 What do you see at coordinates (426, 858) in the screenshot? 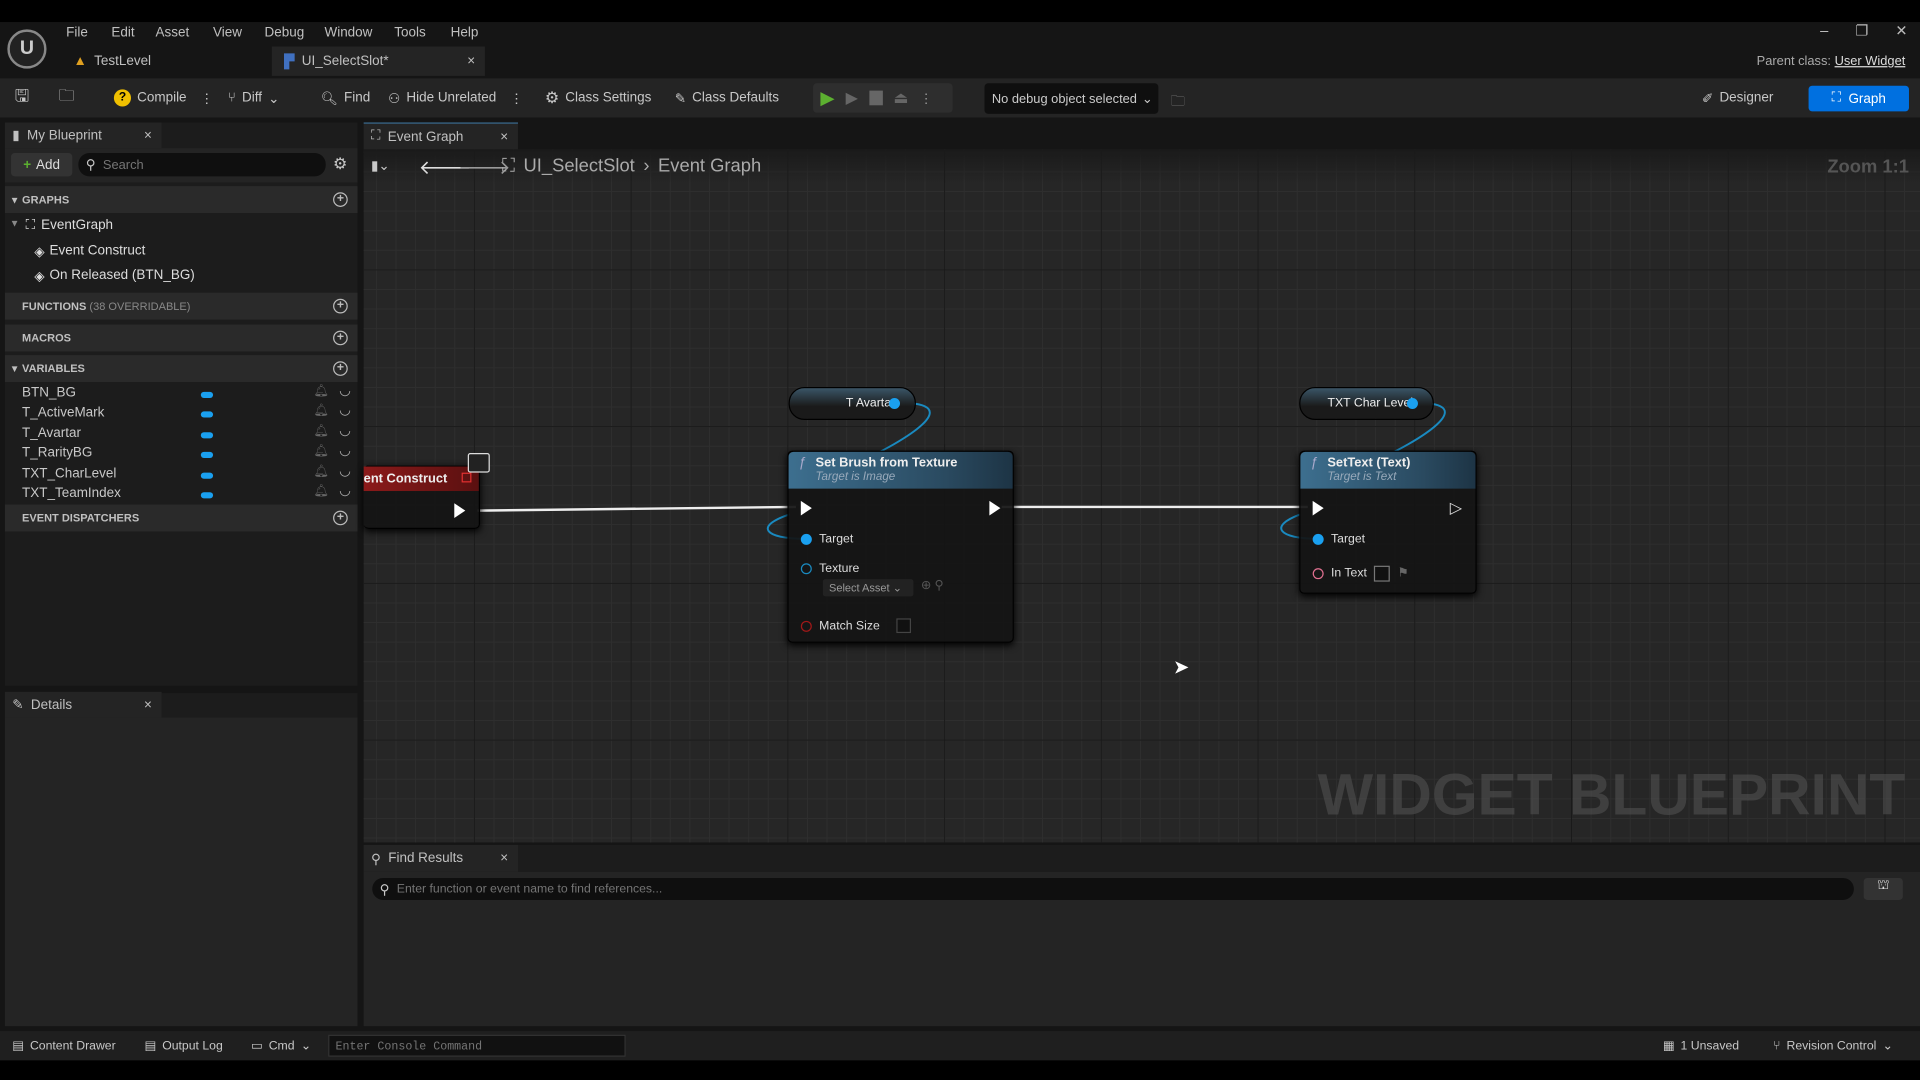
I see `tab-label: Find Results` at bounding box center [426, 858].